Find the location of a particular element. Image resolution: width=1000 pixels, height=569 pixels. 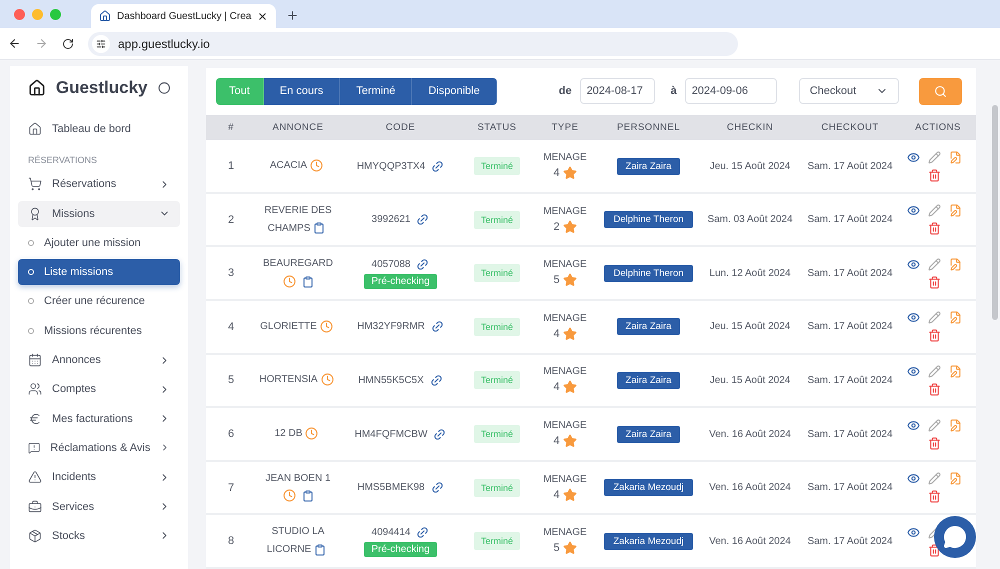

sidebar-item: Incidents is located at coordinates (99, 477).